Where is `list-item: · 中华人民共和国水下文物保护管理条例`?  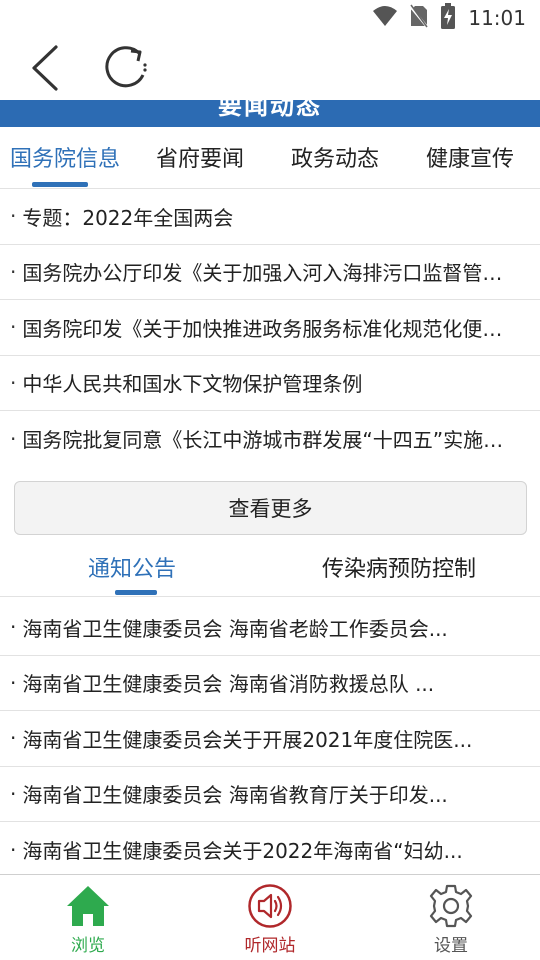
list-item: · 中华人民共和国水下文物保护管理条例 is located at coordinates (270, 383).